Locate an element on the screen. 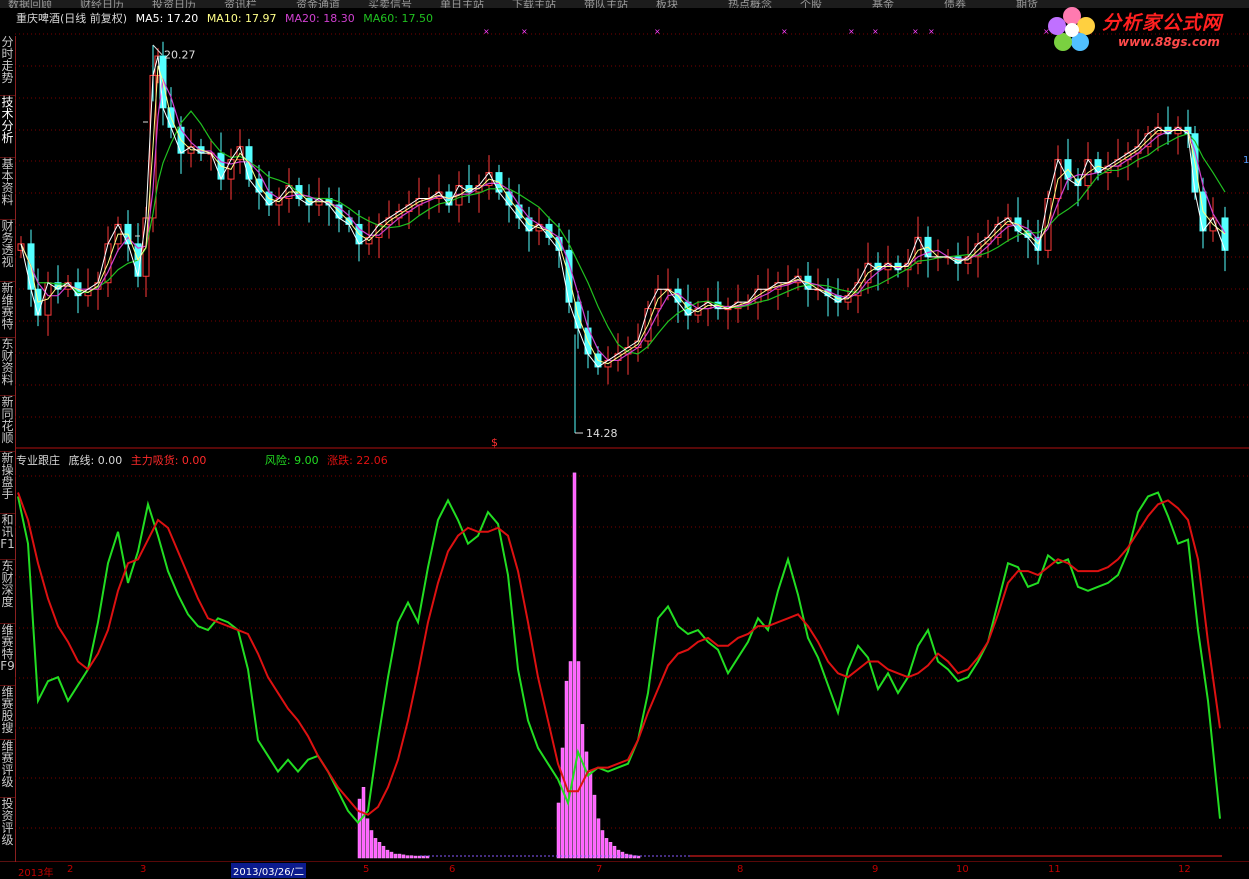  absorb-label: 主力吸货: 0.00 is located at coordinates (168, 460).